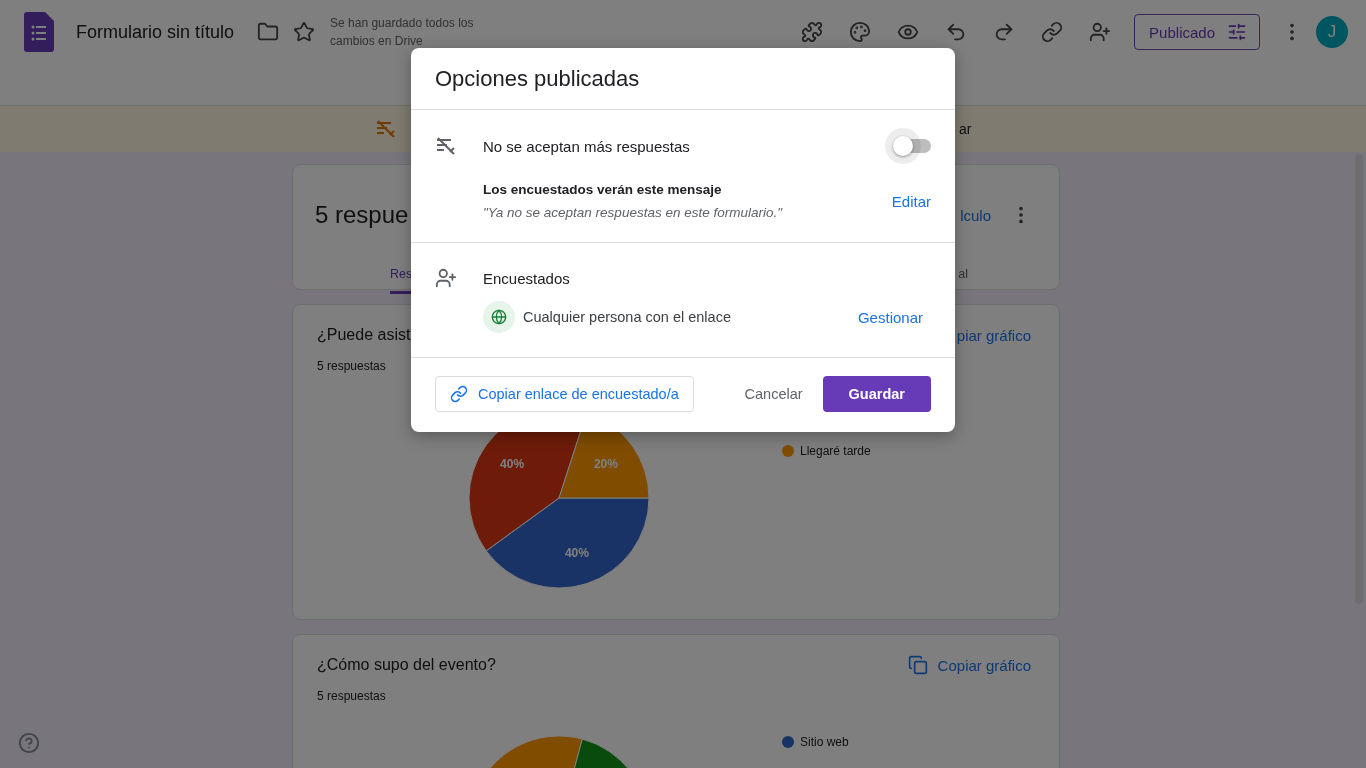 The image size is (1366, 768). Describe the element at coordinates (917, 665) in the screenshot. I see `copy-icon` at that location.